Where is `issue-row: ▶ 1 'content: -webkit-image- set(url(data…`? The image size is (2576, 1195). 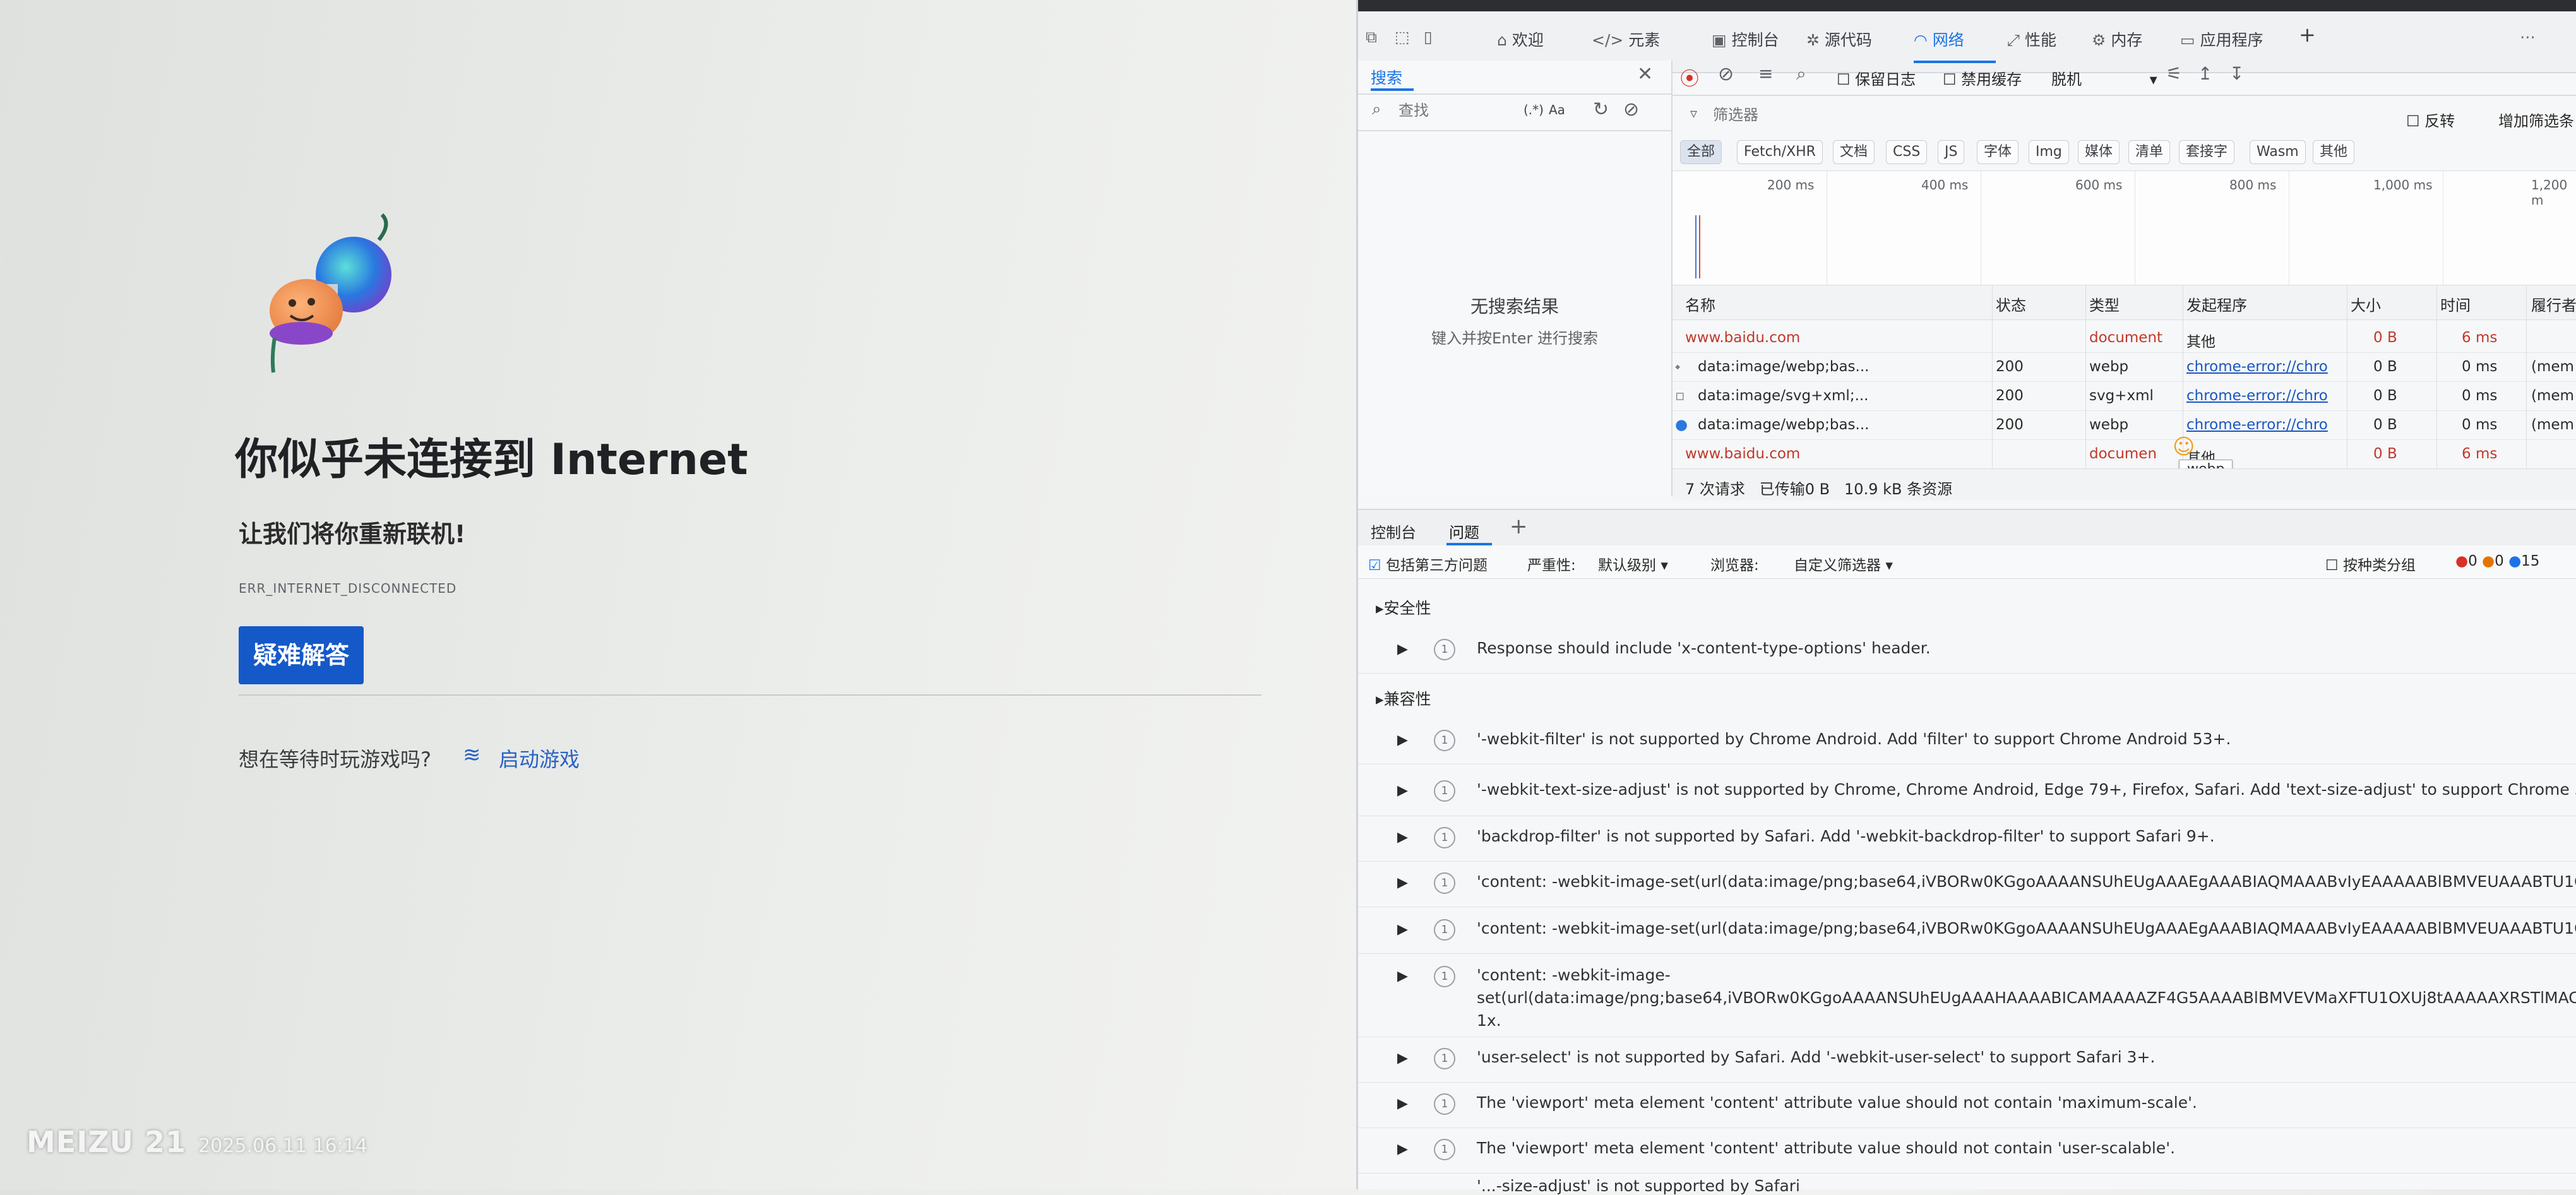 issue-row: ▶ 1 'content: -webkit-image- set(url(data… is located at coordinates (1967, 996).